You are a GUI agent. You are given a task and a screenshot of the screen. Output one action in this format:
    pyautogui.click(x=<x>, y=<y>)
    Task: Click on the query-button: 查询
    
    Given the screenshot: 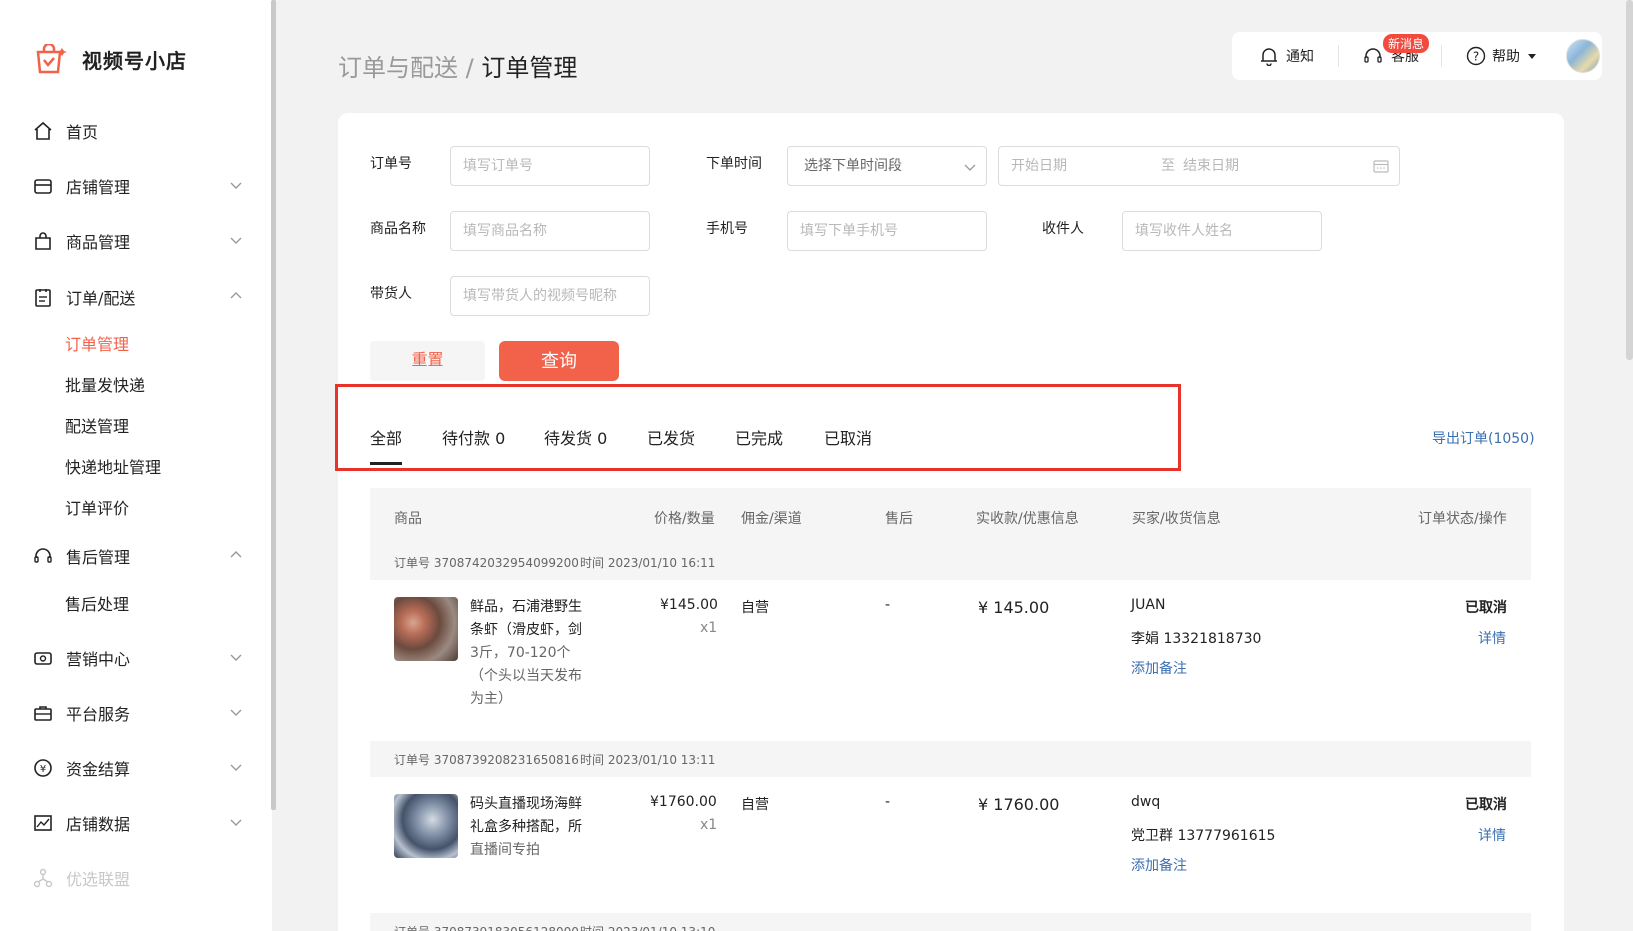 What is the action you would take?
    pyautogui.click(x=559, y=361)
    